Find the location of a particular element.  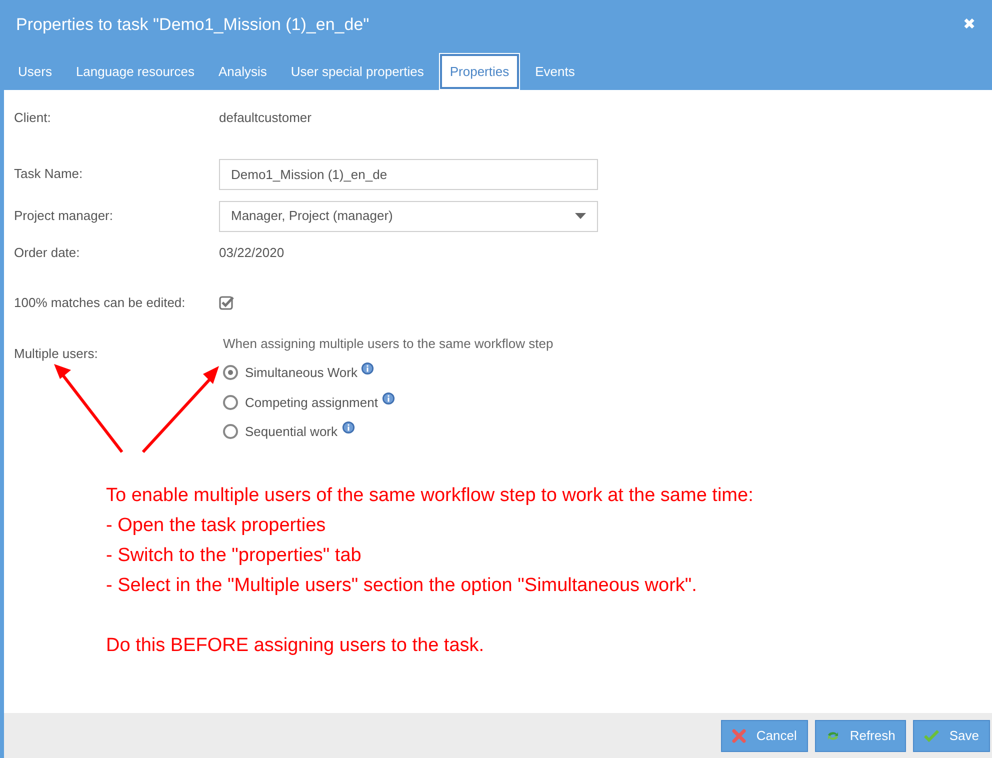

field-label: Project manager: is located at coordinates (64, 216).